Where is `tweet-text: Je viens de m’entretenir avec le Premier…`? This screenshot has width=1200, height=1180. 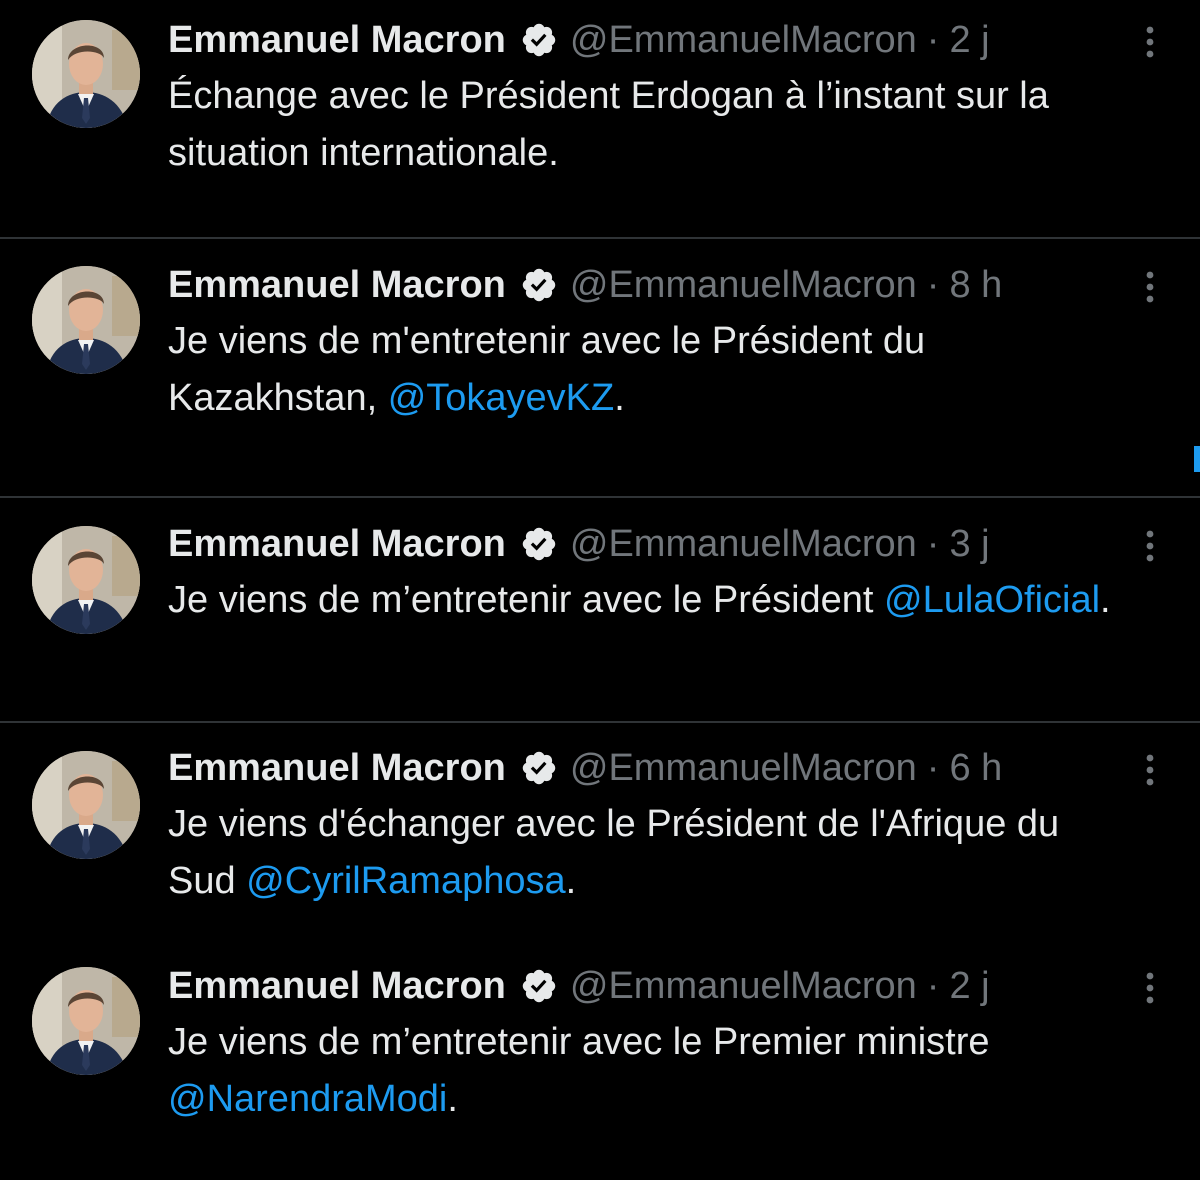
tweet-text: Je viens de m’entretenir avec le Premier… is located at coordinates (649, 1071).